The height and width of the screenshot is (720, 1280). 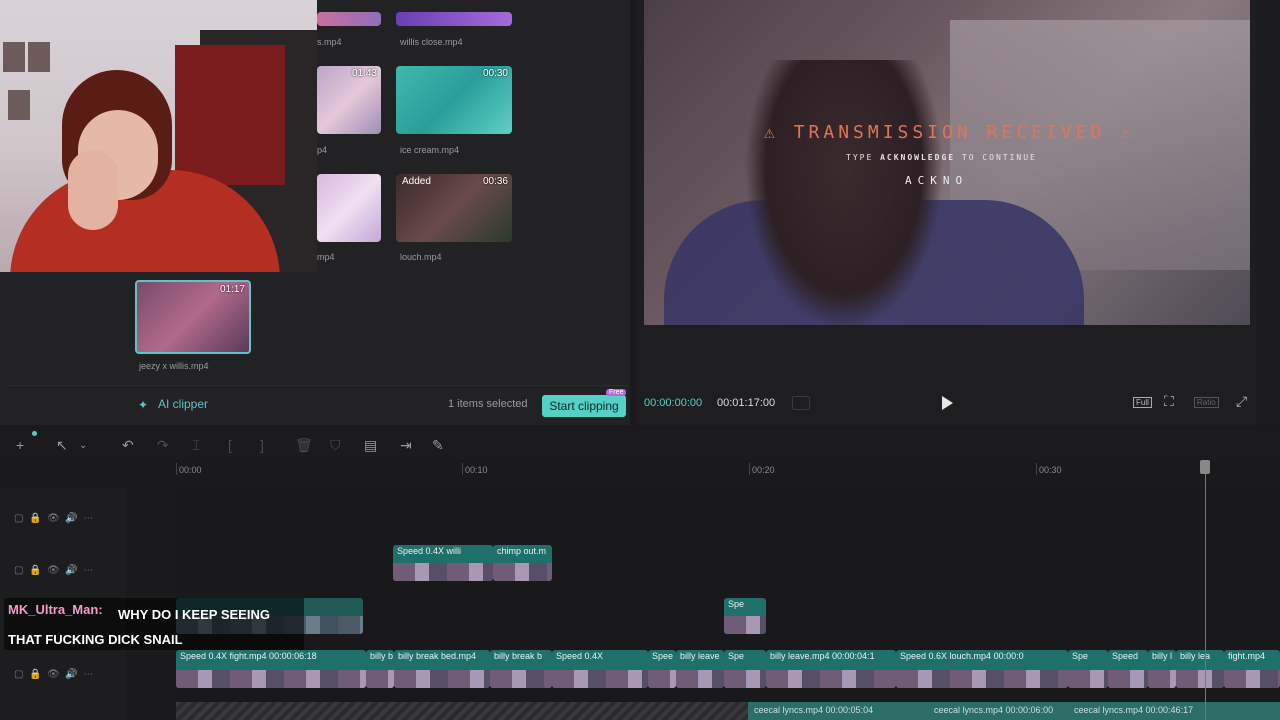 I want to click on ruler-label: 00:30, so click(x=1050, y=470).